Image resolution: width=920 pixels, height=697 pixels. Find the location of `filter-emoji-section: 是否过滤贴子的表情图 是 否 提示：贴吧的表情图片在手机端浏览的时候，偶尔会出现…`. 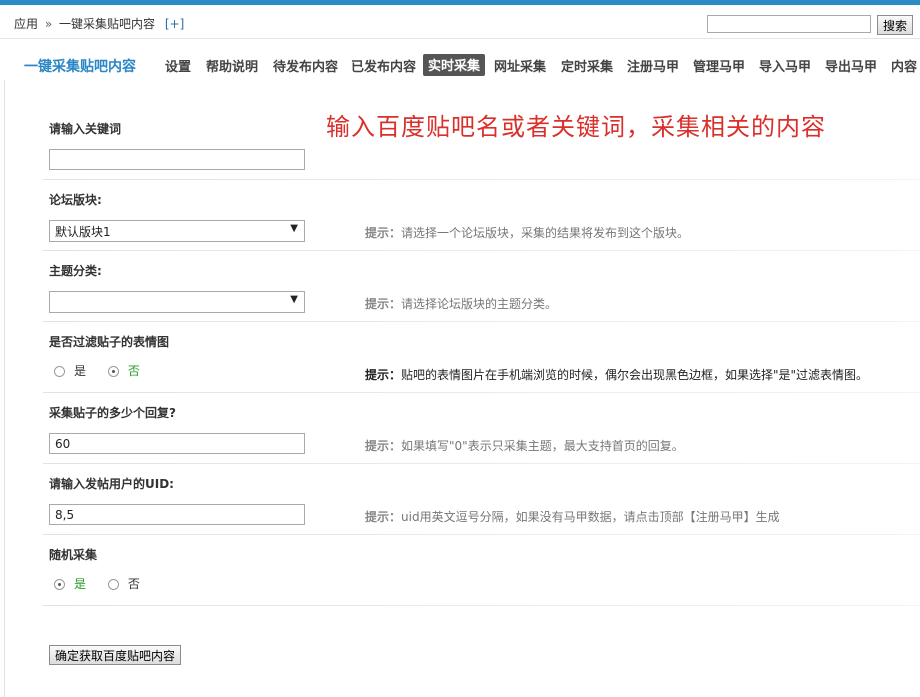

filter-emoji-section: 是否过滤贴子的表情图 是 否 提示：贴吧的表情图片在手机端浏览的时候，偶尔会出现… is located at coordinates (481, 357).